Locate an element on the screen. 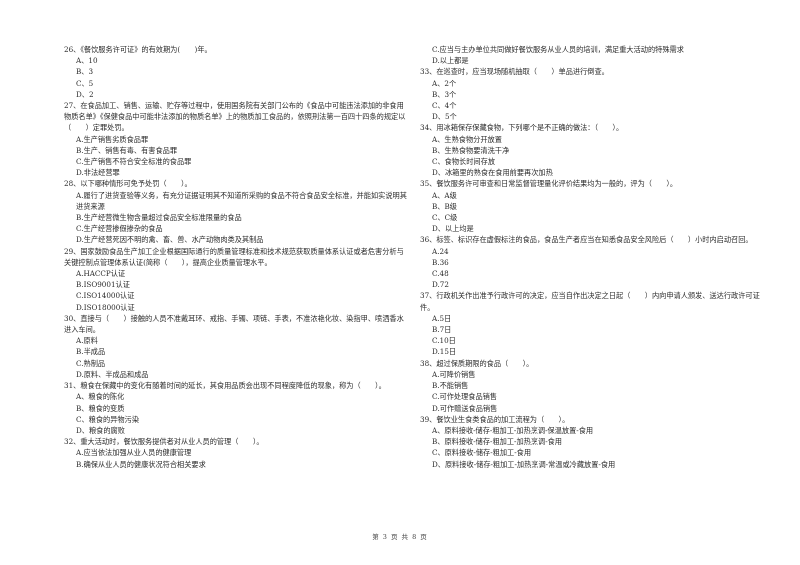  answer-option: C.熟制品 is located at coordinates (91, 363).